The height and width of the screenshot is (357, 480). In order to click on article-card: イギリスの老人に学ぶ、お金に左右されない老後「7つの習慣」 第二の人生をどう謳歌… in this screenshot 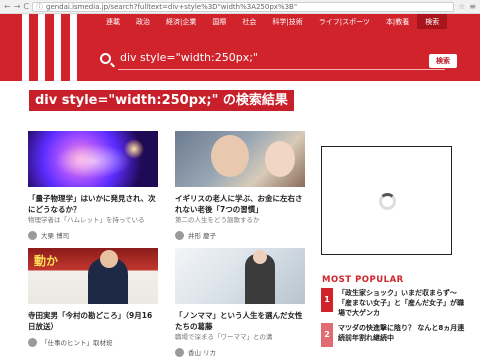, I will do `click(240, 185)`.